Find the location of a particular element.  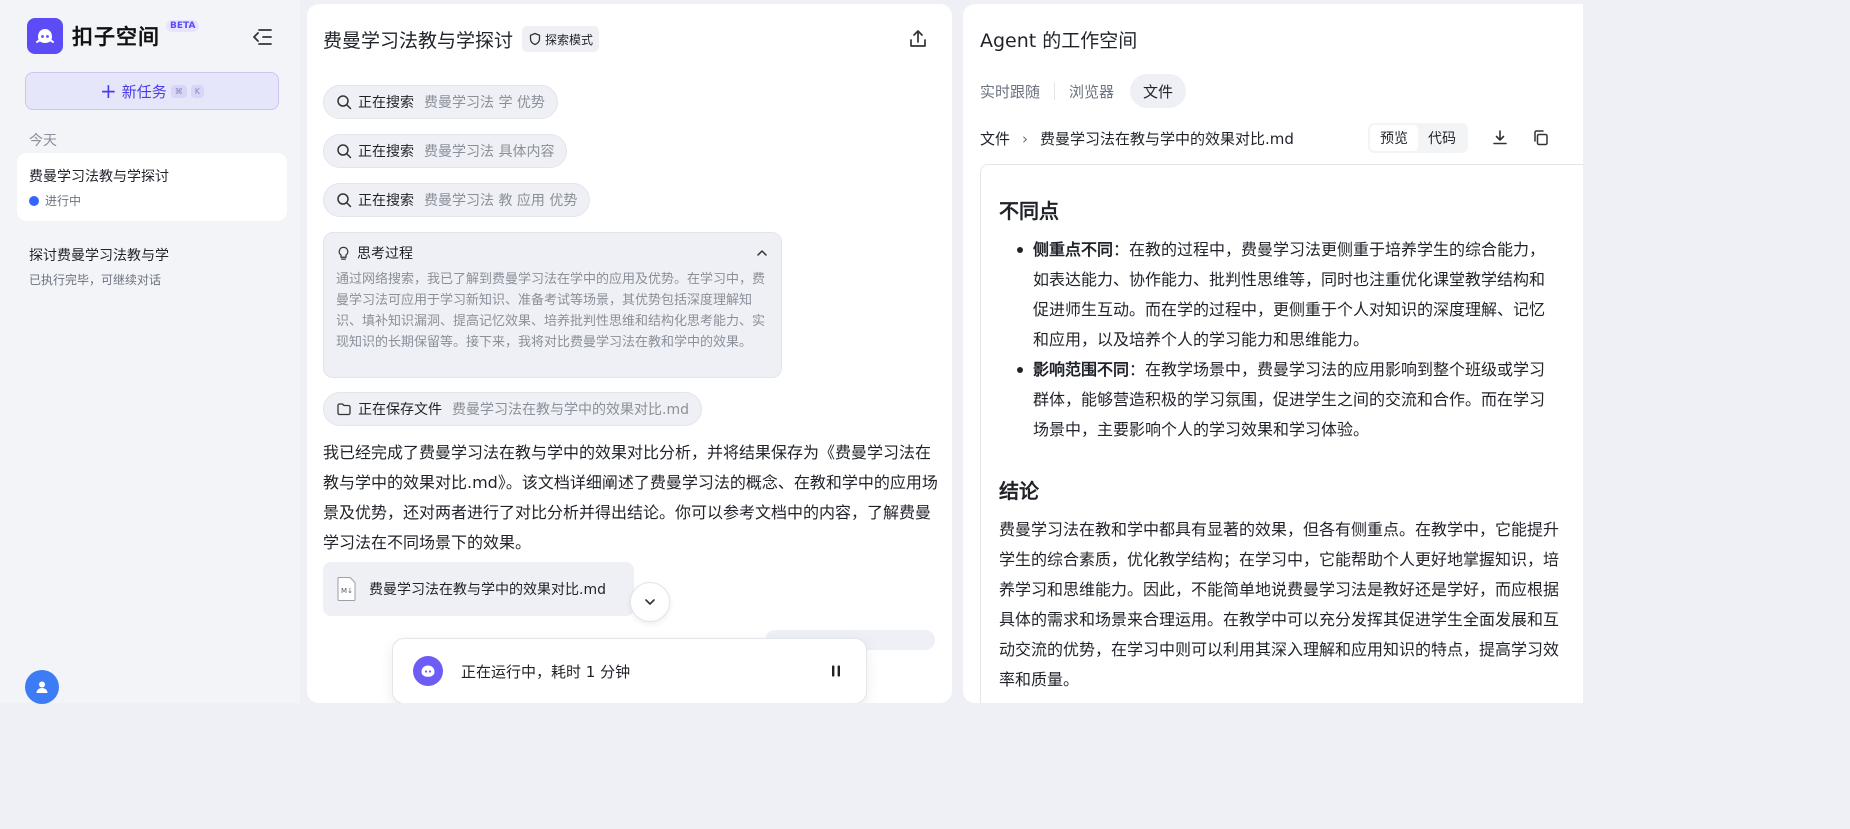

file-type-label: M↓ is located at coordinates (347, 591).